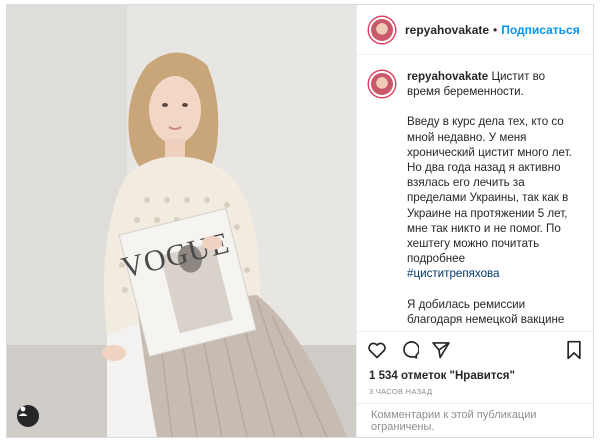  What do you see at coordinates (574, 350) in the screenshot?
I see `bookmark-icon` at bounding box center [574, 350].